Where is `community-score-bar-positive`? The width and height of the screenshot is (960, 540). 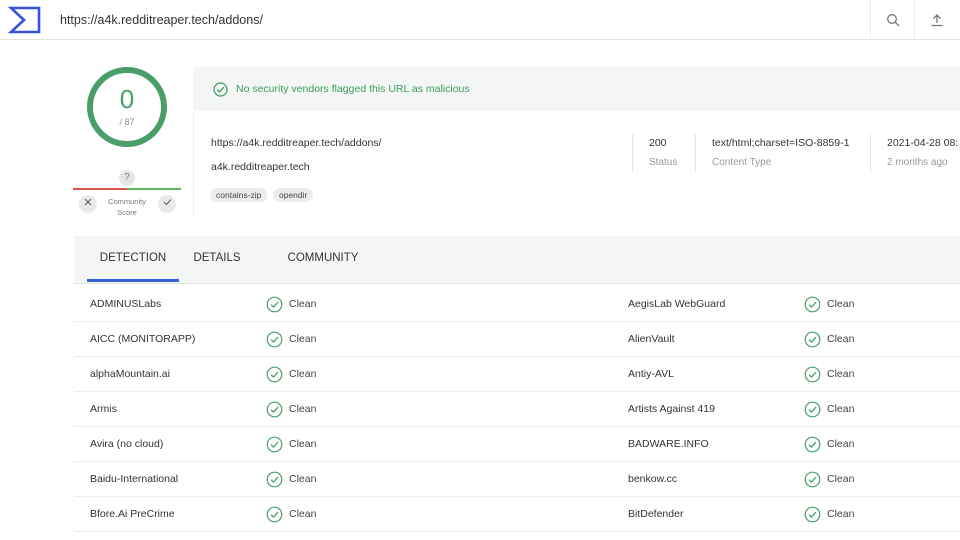 community-score-bar-positive is located at coordinates (154, 189).